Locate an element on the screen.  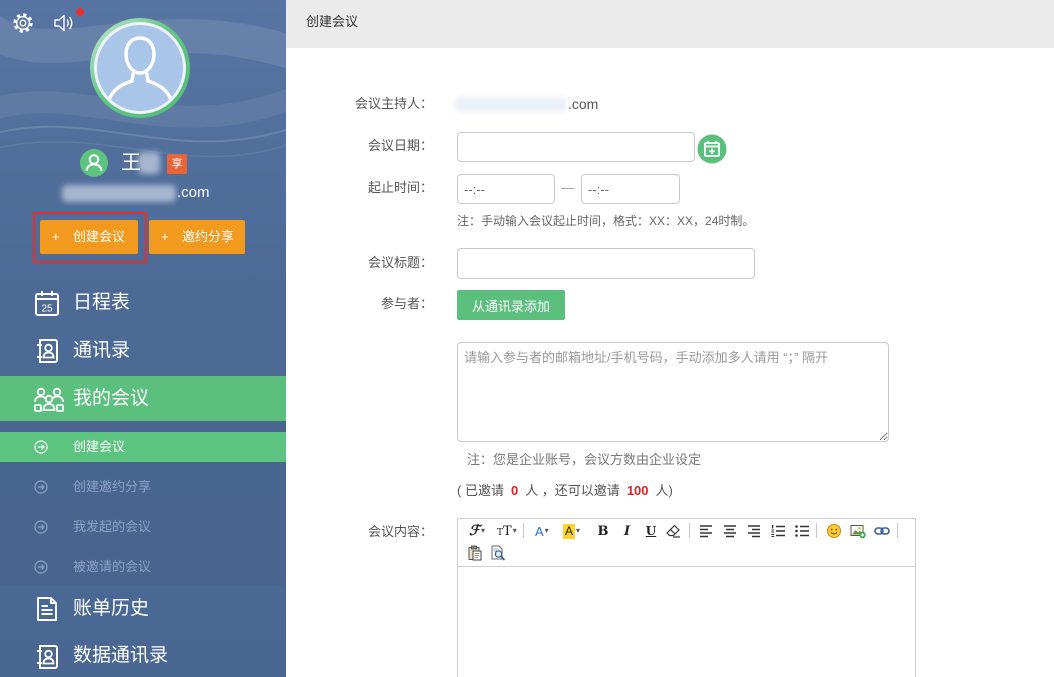
highlight-color-button: A ▾ is located at coordinates (571, 531).